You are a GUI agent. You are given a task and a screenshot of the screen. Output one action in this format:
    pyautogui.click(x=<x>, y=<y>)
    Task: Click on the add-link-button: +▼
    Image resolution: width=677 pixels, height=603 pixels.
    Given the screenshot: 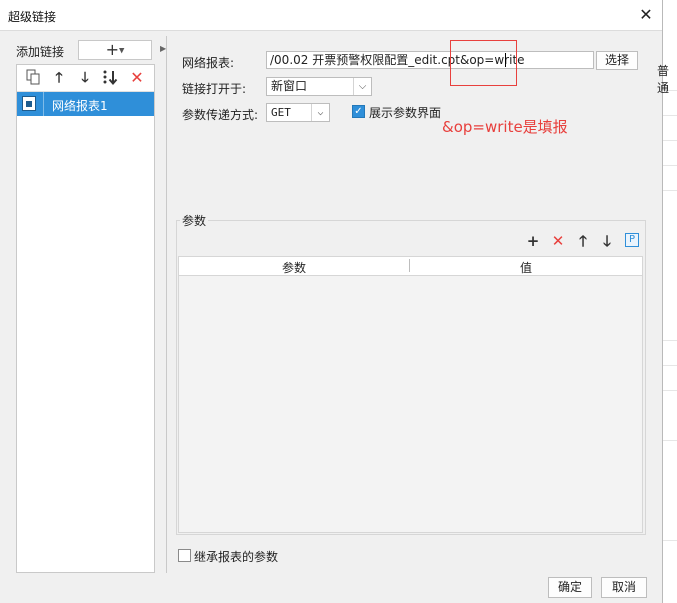 What is the action you would take?
    pyautogui.click(x=115, y=50)
    